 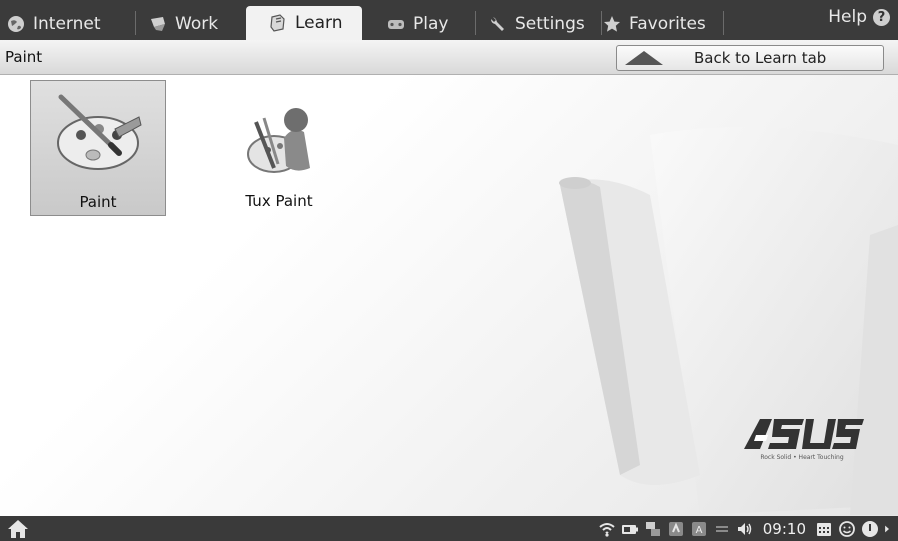 I want to click on home-icon, so click(x=18, y=529).